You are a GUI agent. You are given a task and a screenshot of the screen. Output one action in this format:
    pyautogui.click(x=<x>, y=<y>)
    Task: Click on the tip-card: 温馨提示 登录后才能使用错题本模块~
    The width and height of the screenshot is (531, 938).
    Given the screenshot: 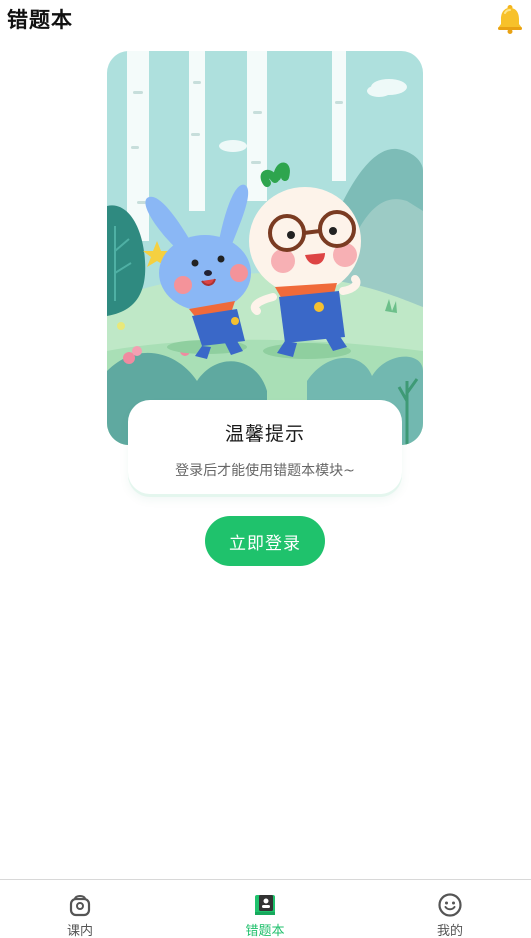 What is the action you would take?
    pyautogui.click(x=265, y=447)
    